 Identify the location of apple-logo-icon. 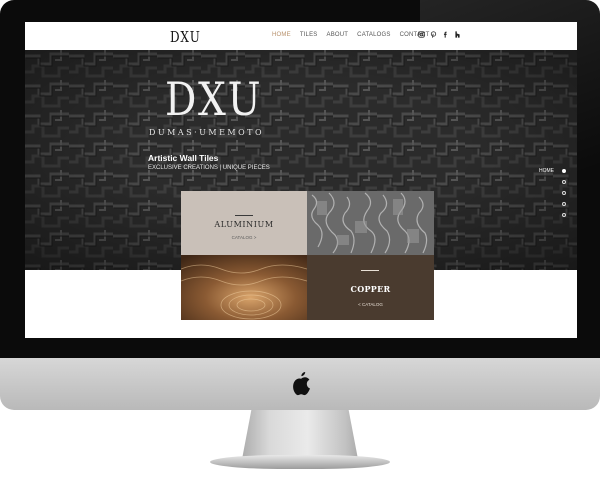
(301, 384).